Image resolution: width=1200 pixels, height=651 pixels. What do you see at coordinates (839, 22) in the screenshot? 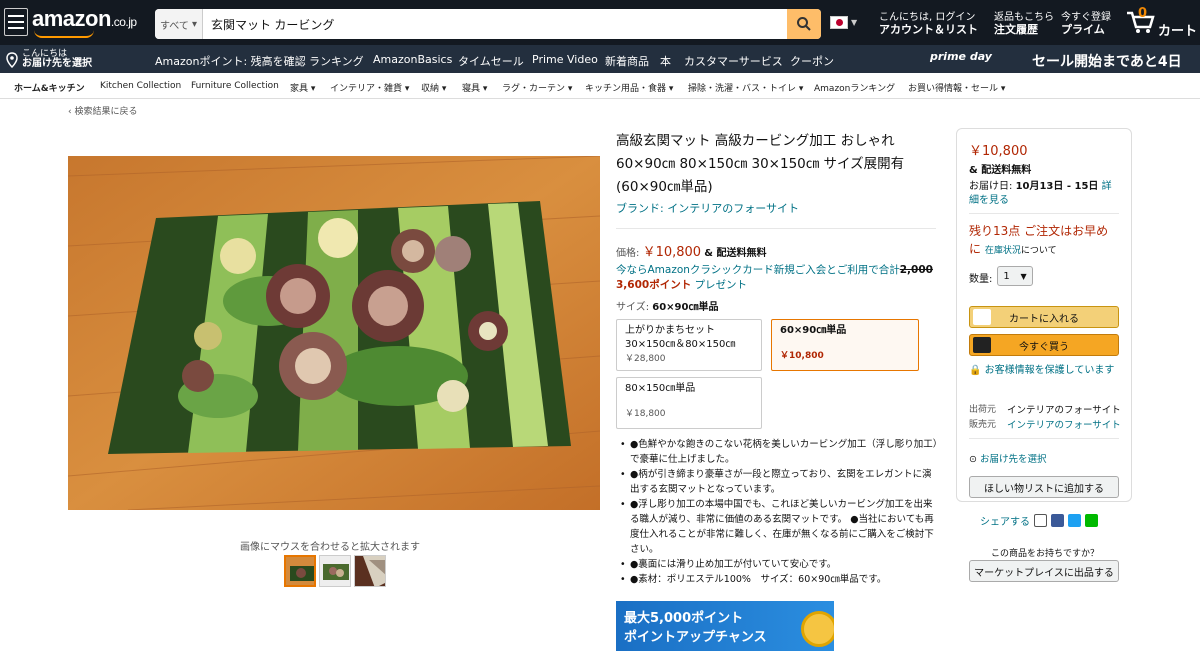
I see `japan-flag-icon` at bounding box center [839, 22].